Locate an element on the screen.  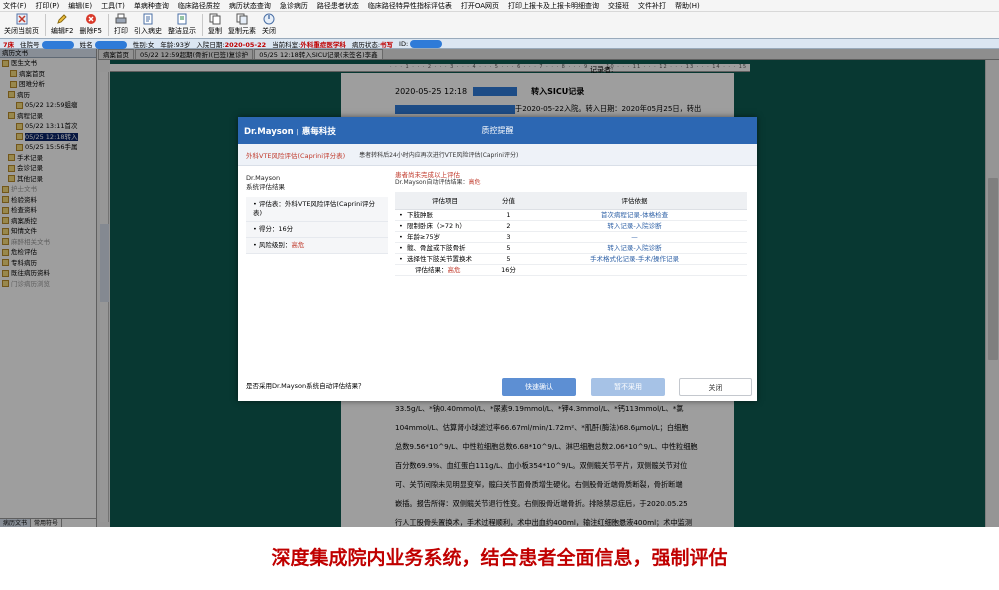
result-label: 评估结果：高危 is located at coordinates (445, 270).